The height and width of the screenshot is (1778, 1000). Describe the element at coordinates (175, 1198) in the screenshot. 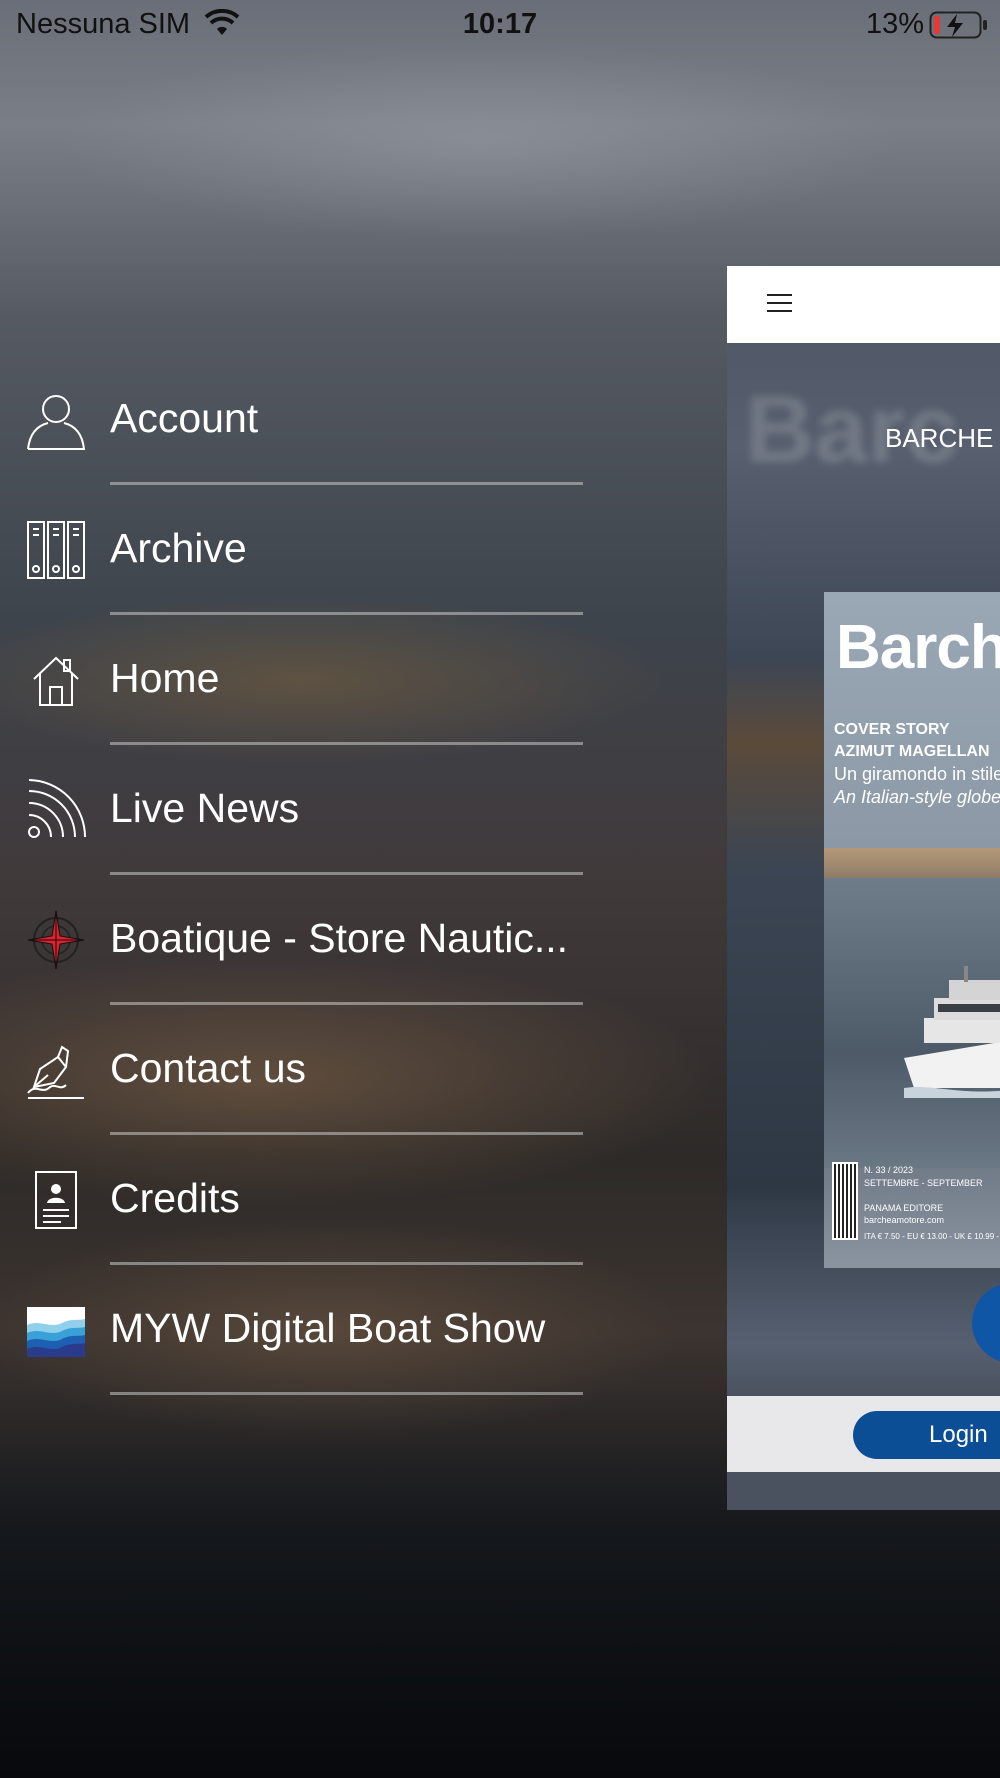

I see `menu-item-label: Credits` at that location.